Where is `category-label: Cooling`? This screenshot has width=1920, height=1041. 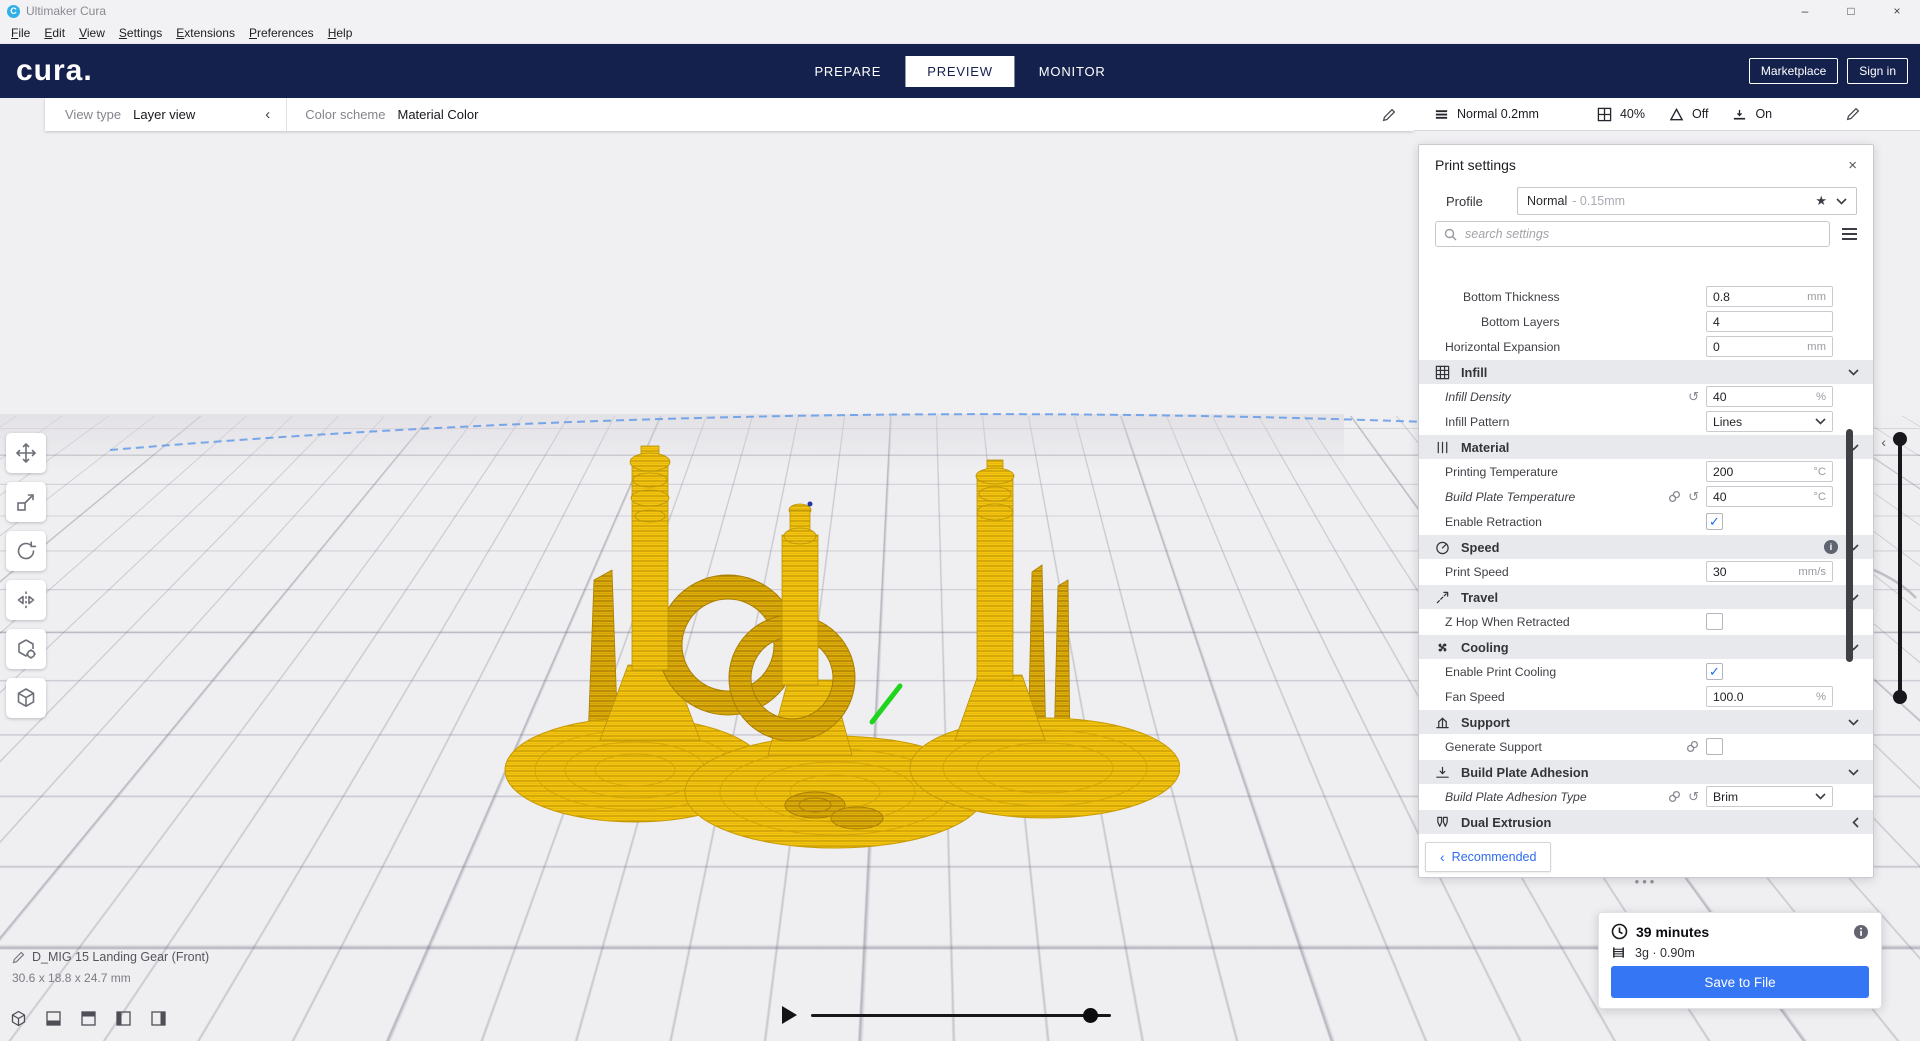
category-label: Cooling is located at coordinates (1485, 647).